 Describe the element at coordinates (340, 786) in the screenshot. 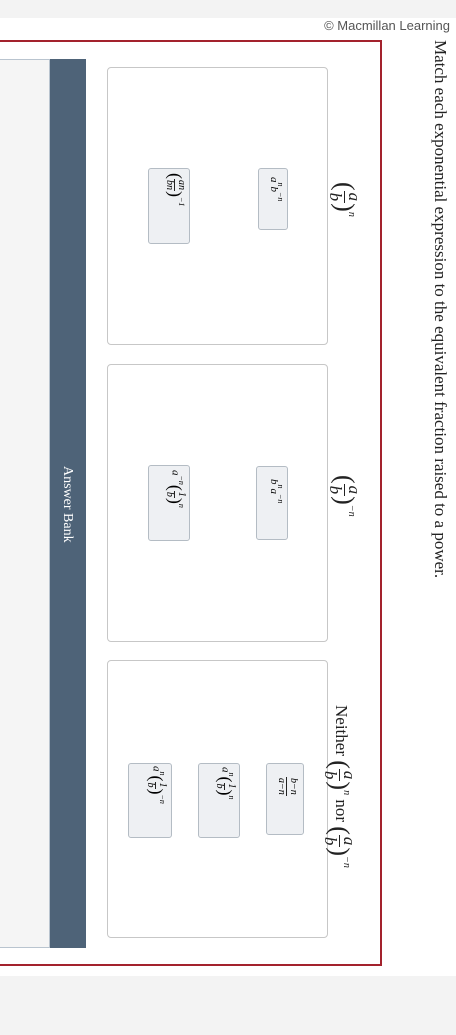

I see `zone-3-header: Neither (a b)n nor (a b)−n` at that location.